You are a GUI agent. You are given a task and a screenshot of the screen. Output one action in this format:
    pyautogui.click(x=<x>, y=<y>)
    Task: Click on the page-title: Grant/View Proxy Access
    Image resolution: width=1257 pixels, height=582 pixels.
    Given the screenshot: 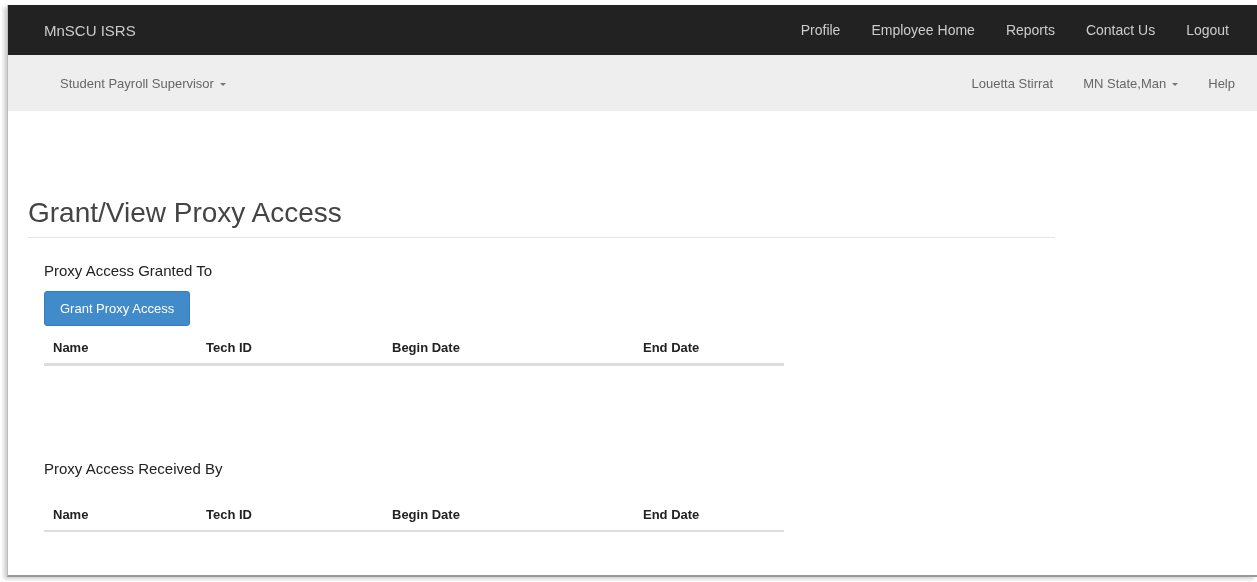 What is the action you would take?
    pyautogui.click(x=541, y=217)
    